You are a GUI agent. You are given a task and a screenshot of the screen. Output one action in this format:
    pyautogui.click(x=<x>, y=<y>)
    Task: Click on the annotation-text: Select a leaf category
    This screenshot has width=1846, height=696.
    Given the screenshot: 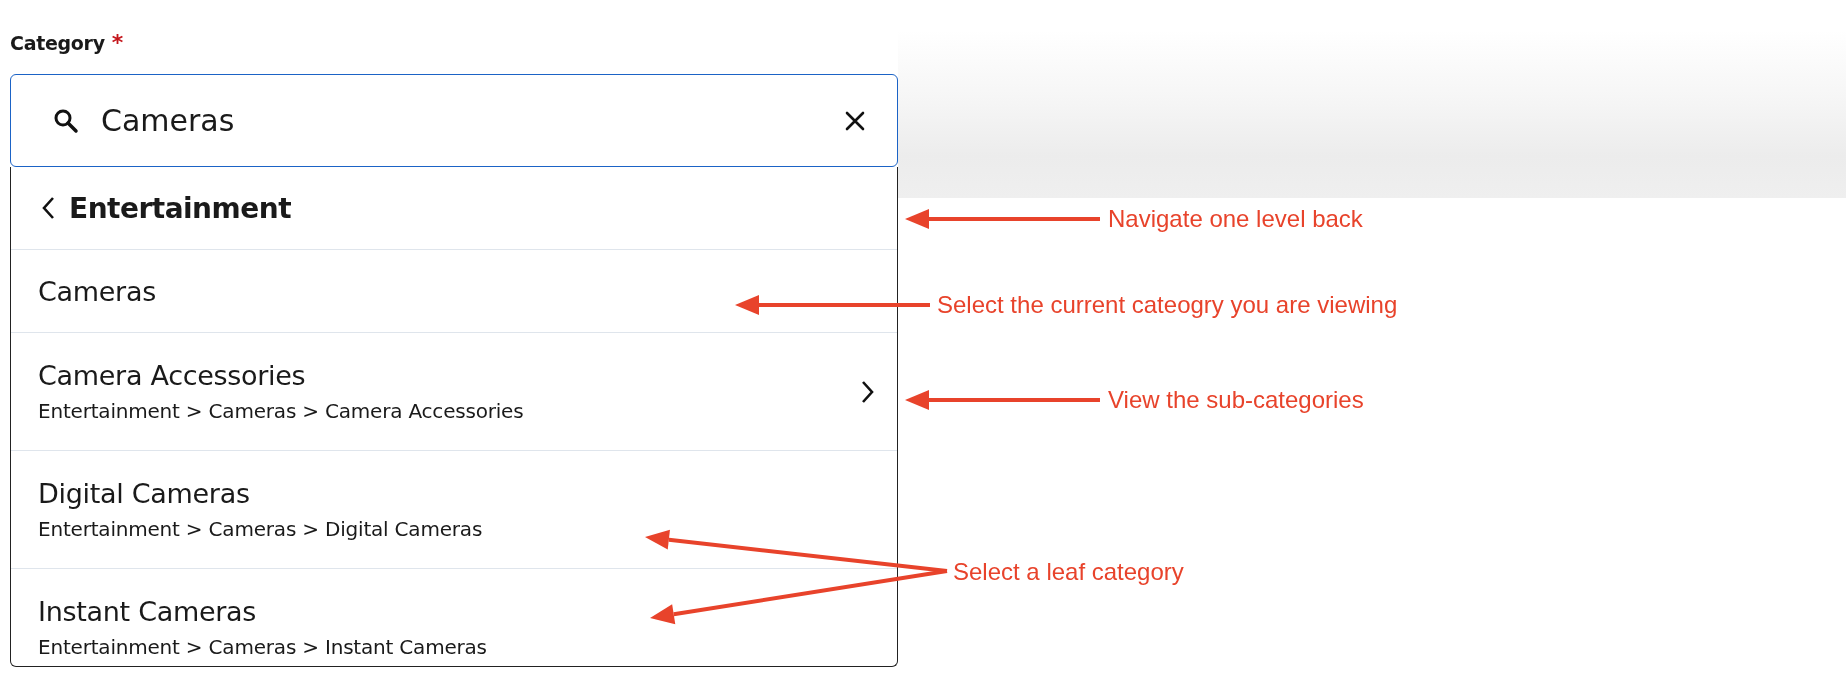 What is the action you would take?
    pyautogui.click(x=1068, y=572)
    